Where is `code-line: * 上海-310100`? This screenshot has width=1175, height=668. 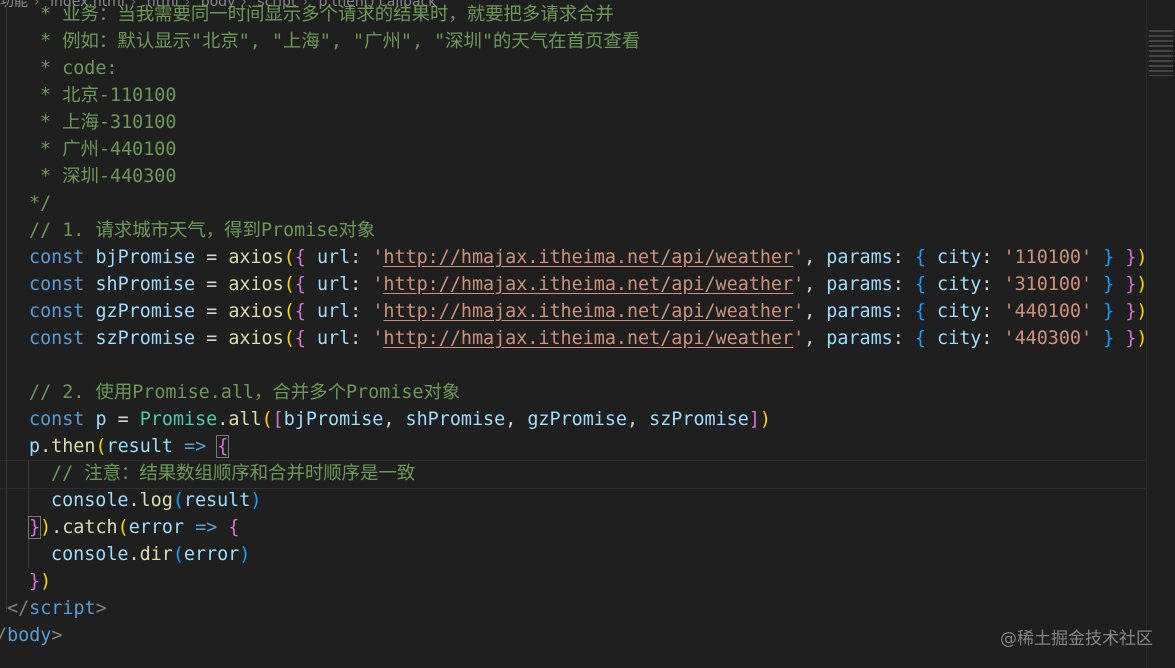 code-line: * 上海-310100 is located at coordinates (108, 122).